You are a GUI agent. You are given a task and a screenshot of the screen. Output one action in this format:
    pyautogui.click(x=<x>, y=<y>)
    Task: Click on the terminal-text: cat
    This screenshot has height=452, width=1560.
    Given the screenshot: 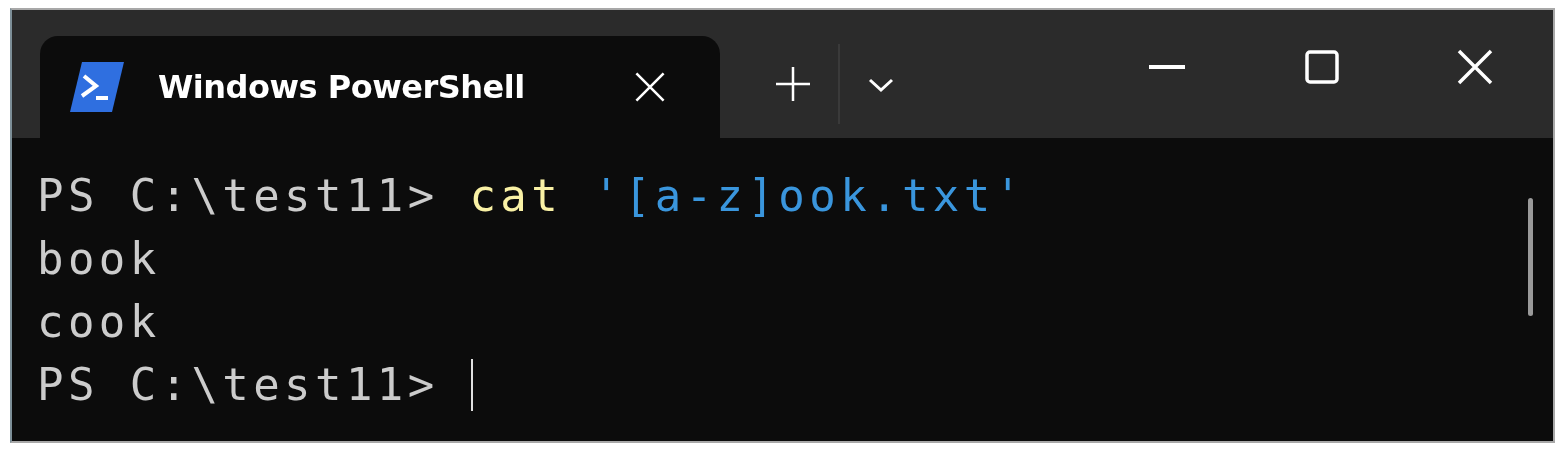 What is the action you would take?
    pyautogui.click(x=516, y=196)
    